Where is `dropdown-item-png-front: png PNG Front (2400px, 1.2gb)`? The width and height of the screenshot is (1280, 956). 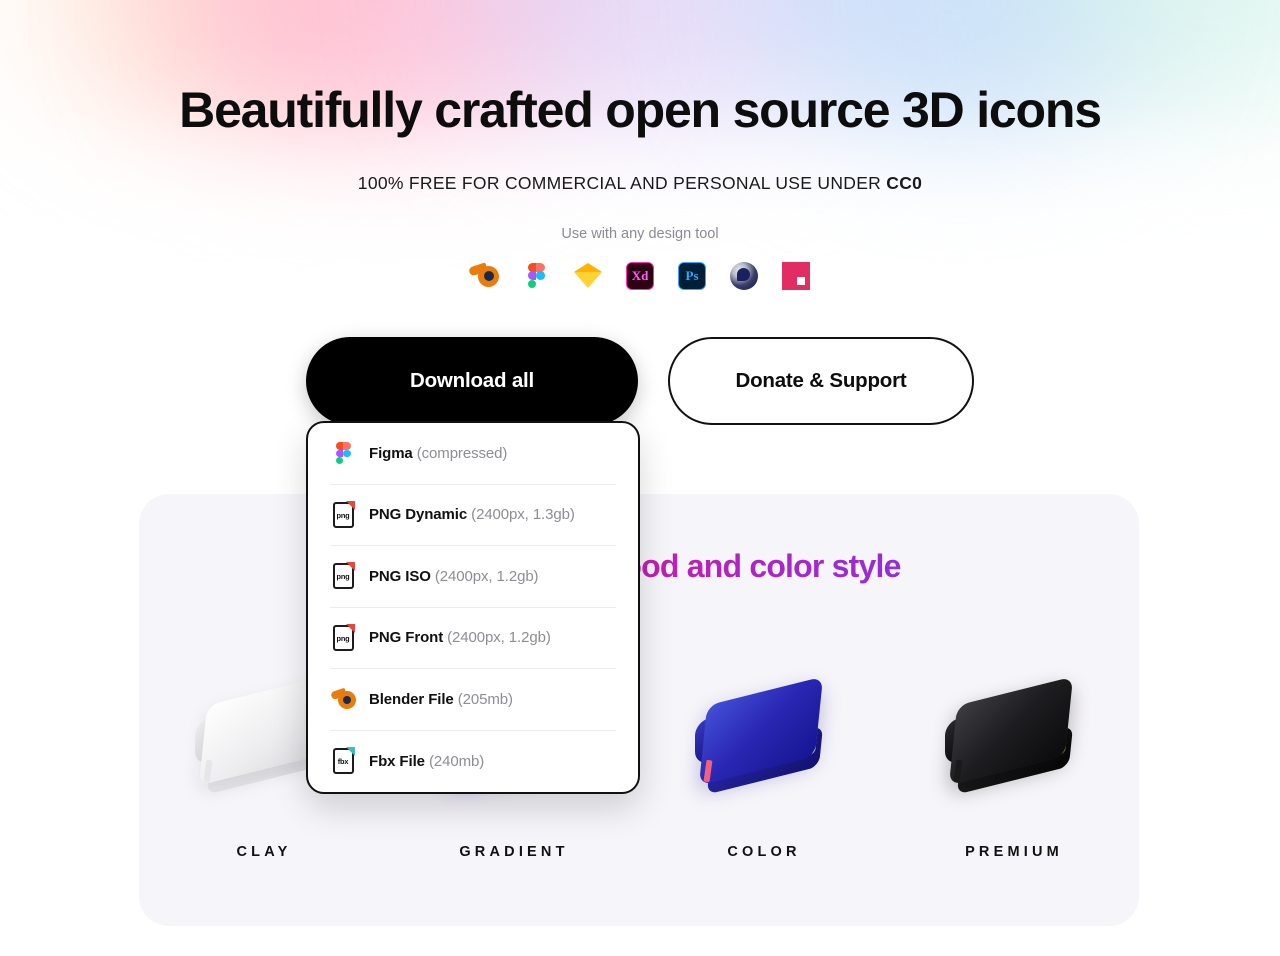
dropdown-item-png-front: png PNG Front (2400px, 1.2gb) is located at coordinates (473, 638).